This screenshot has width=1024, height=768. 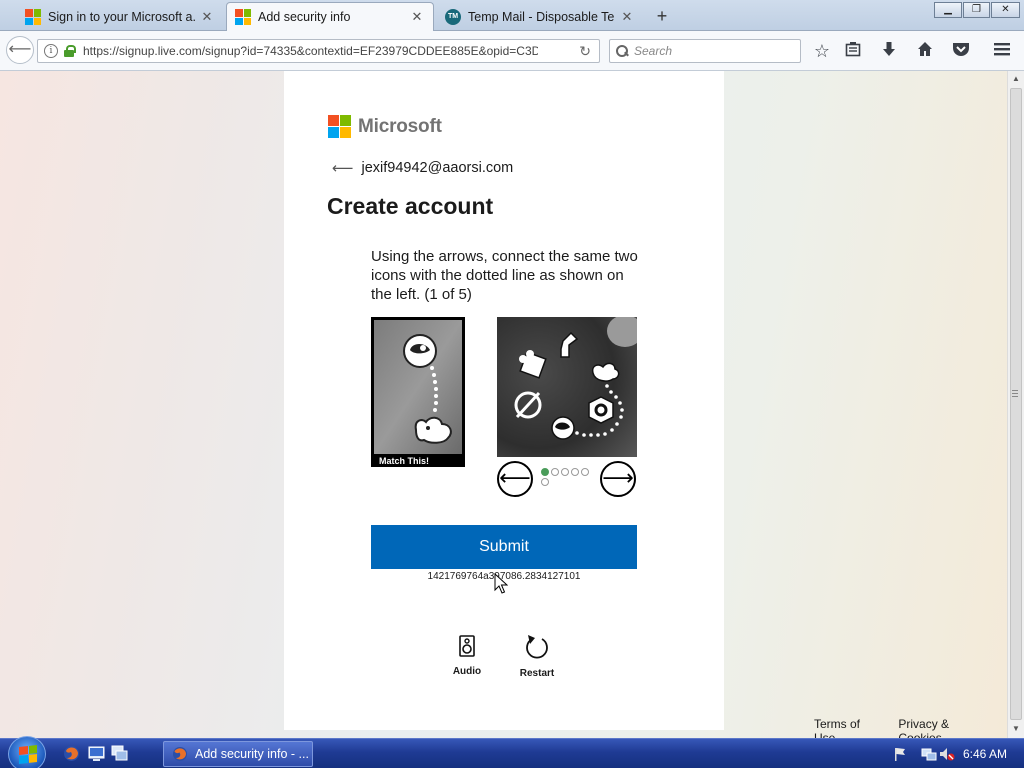 What do you see at coordinates (504, 547) in the screenshot?
I see `submit-button: Submit` at bounding box center [504, 547].